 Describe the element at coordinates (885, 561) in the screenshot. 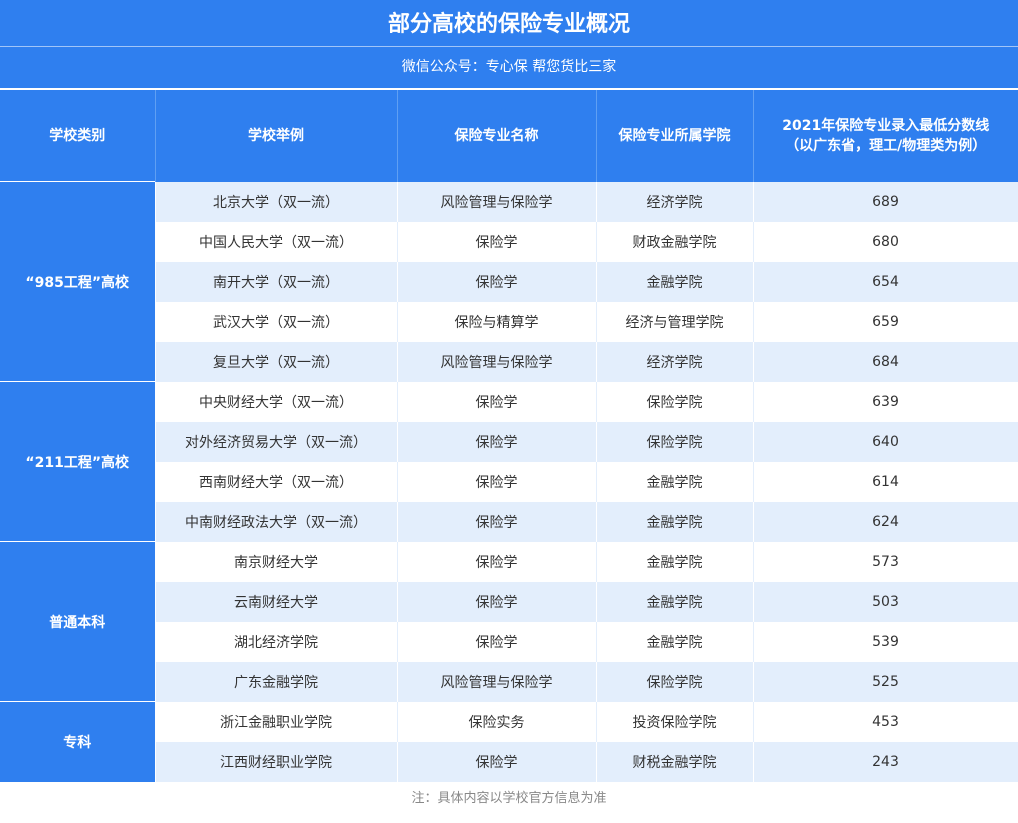

I see `score-cell: 573` at that location.